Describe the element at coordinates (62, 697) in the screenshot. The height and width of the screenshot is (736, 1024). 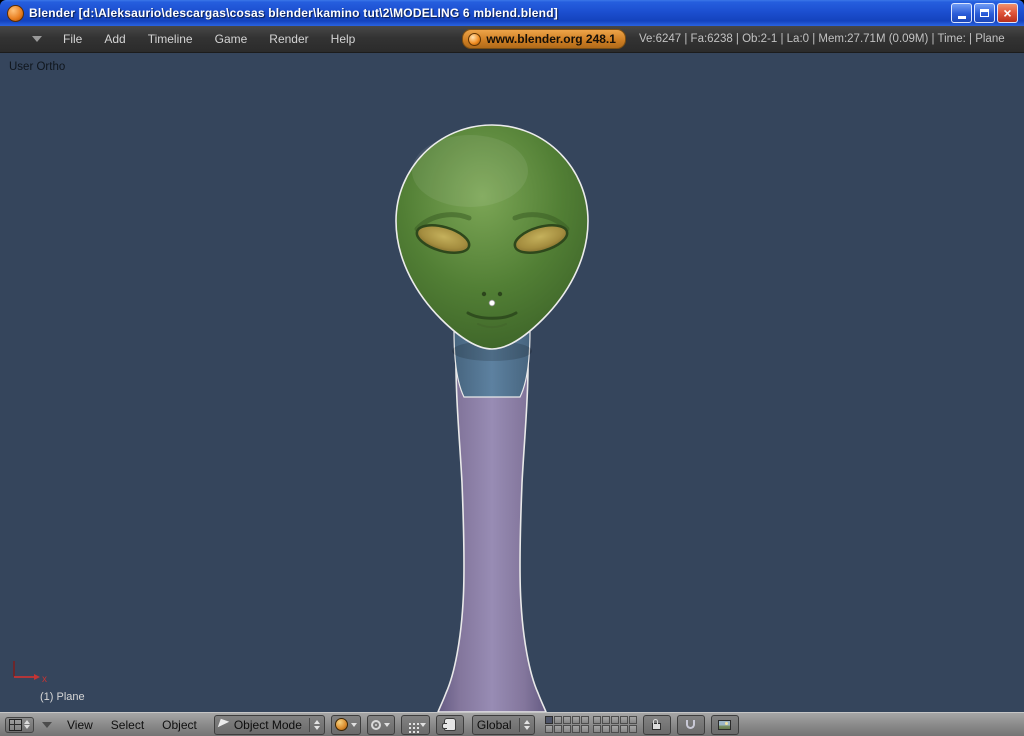
I see `active-object-label: (1) Plane` at that location.